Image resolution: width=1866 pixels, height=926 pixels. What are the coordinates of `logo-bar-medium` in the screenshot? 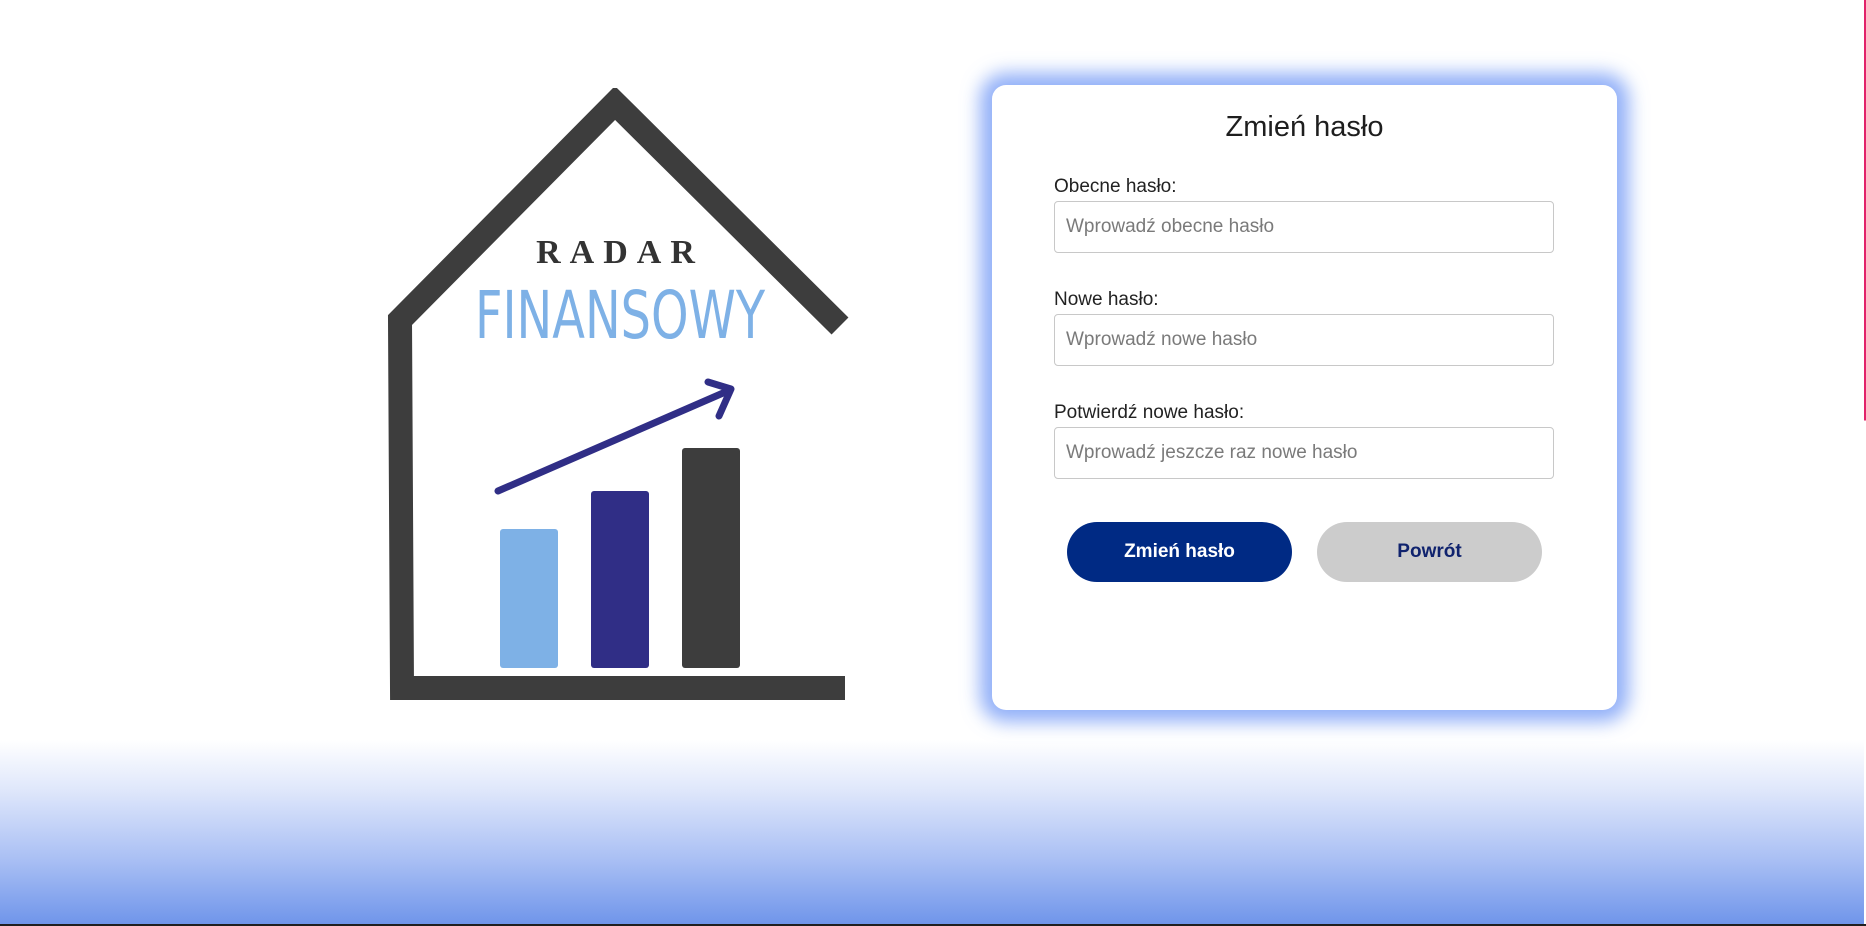 It's located at (620, 579).